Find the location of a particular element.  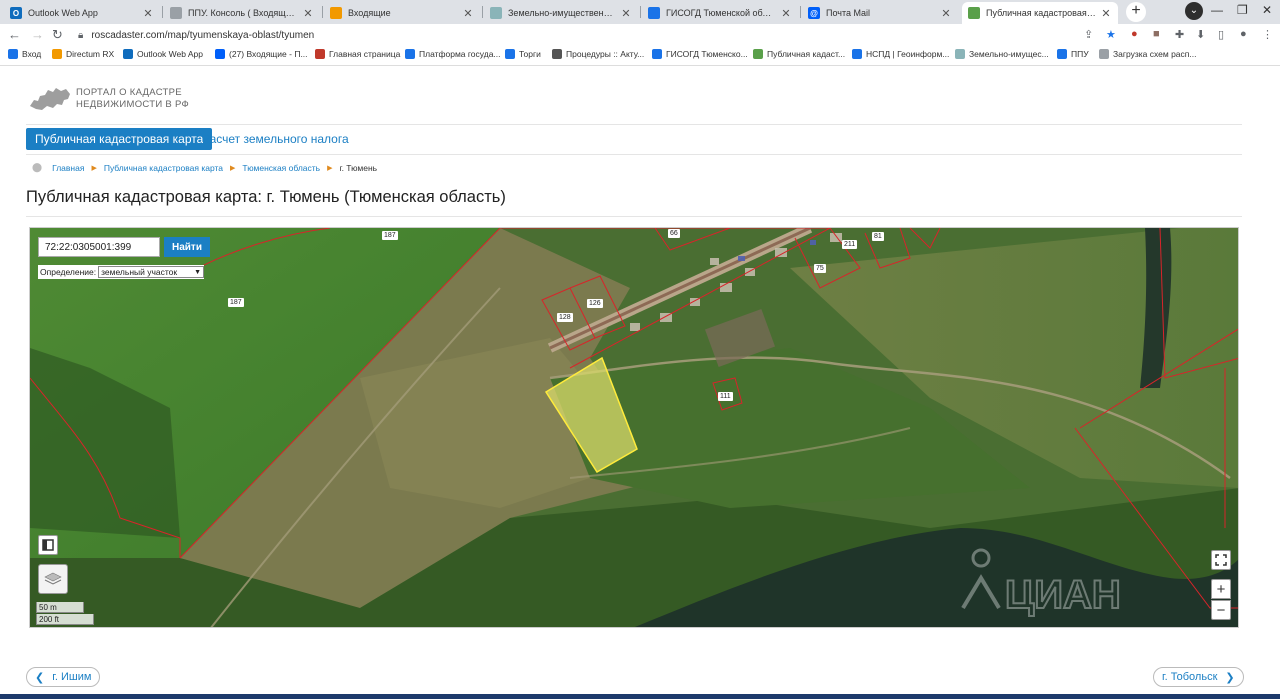

browser-tab: O Outlook Web App ✕ is located at coordinates (82, 13).